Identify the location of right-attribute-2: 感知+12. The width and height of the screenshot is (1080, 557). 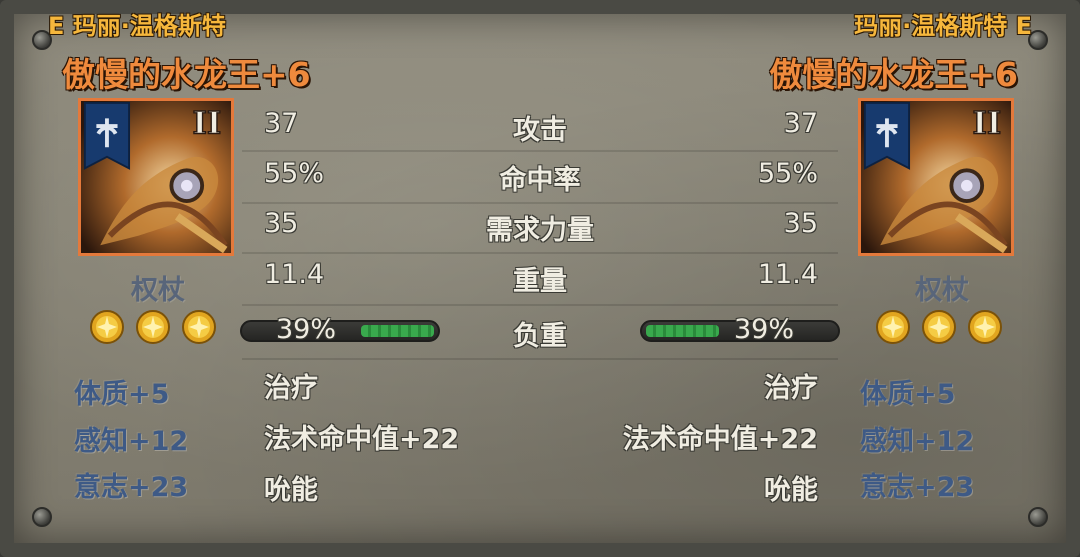
(917, 441).